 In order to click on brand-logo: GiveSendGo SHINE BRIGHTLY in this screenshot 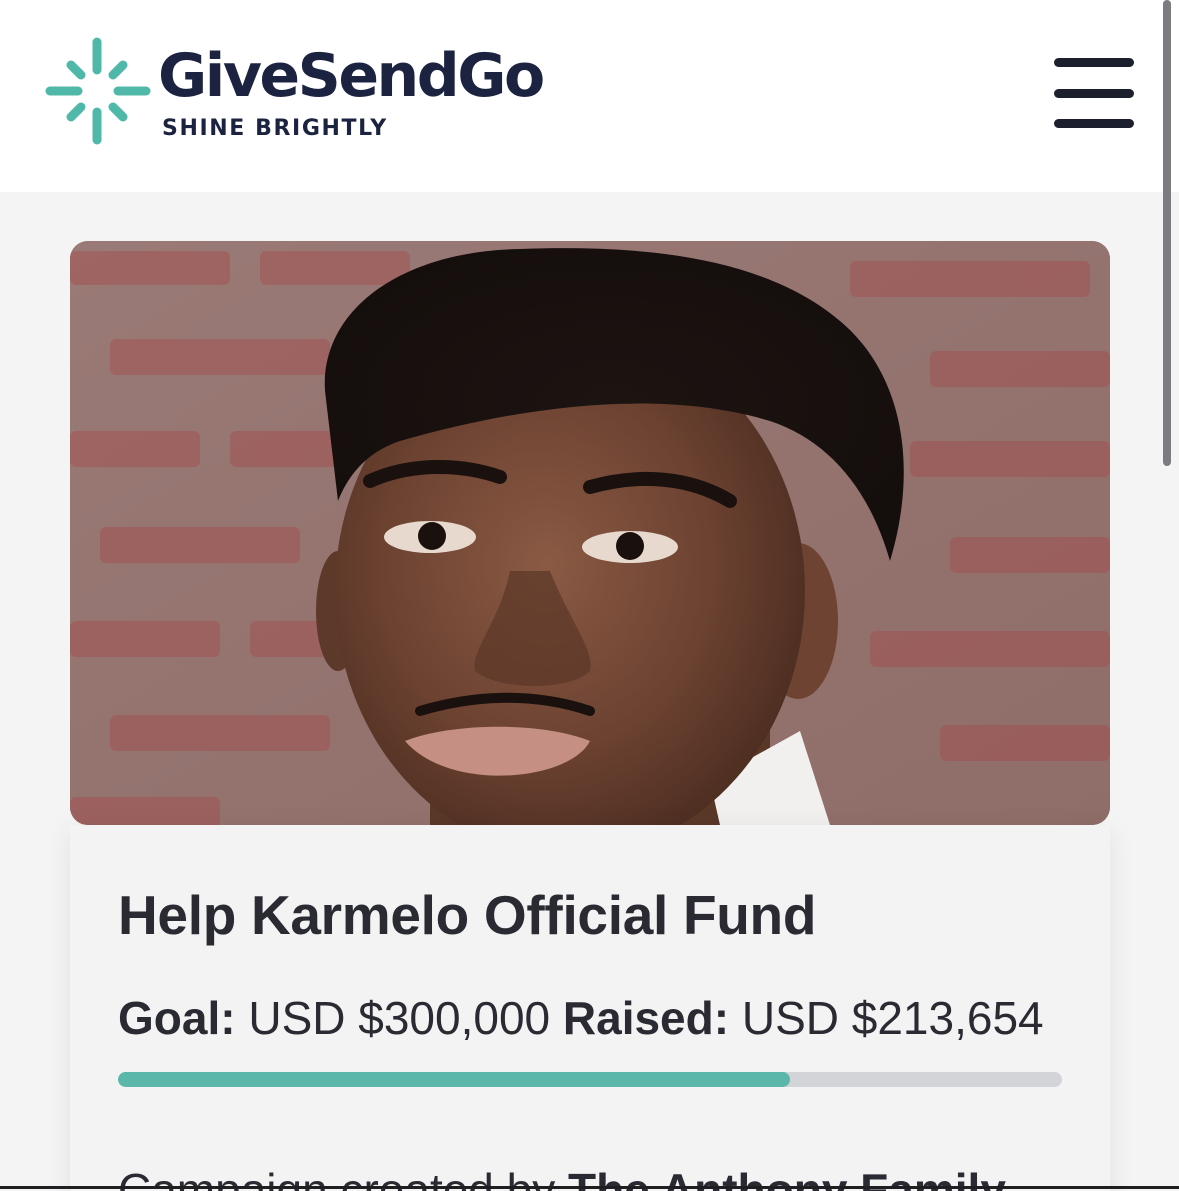, I will do `click(294, 92)`.